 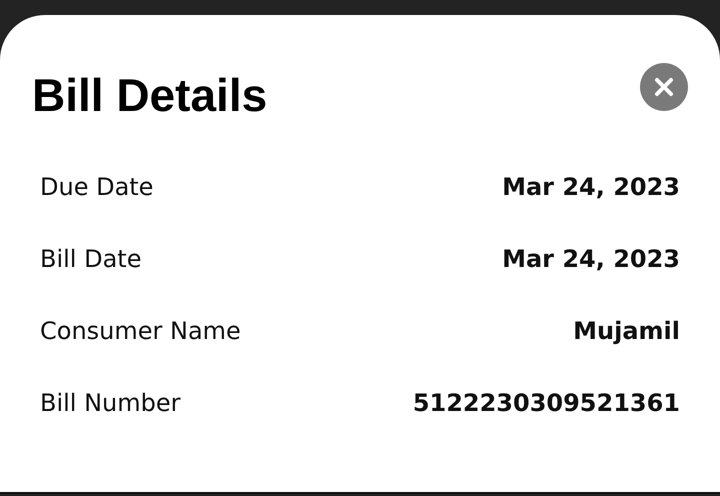 I want to click on detail-label: Due Date, so click(x=97, y=187).